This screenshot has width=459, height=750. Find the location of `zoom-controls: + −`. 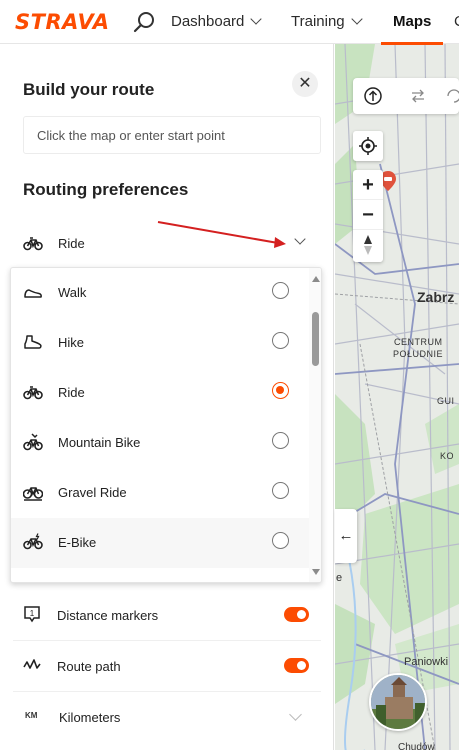

zoom-controls: + − is located at coordinates (368, 216).